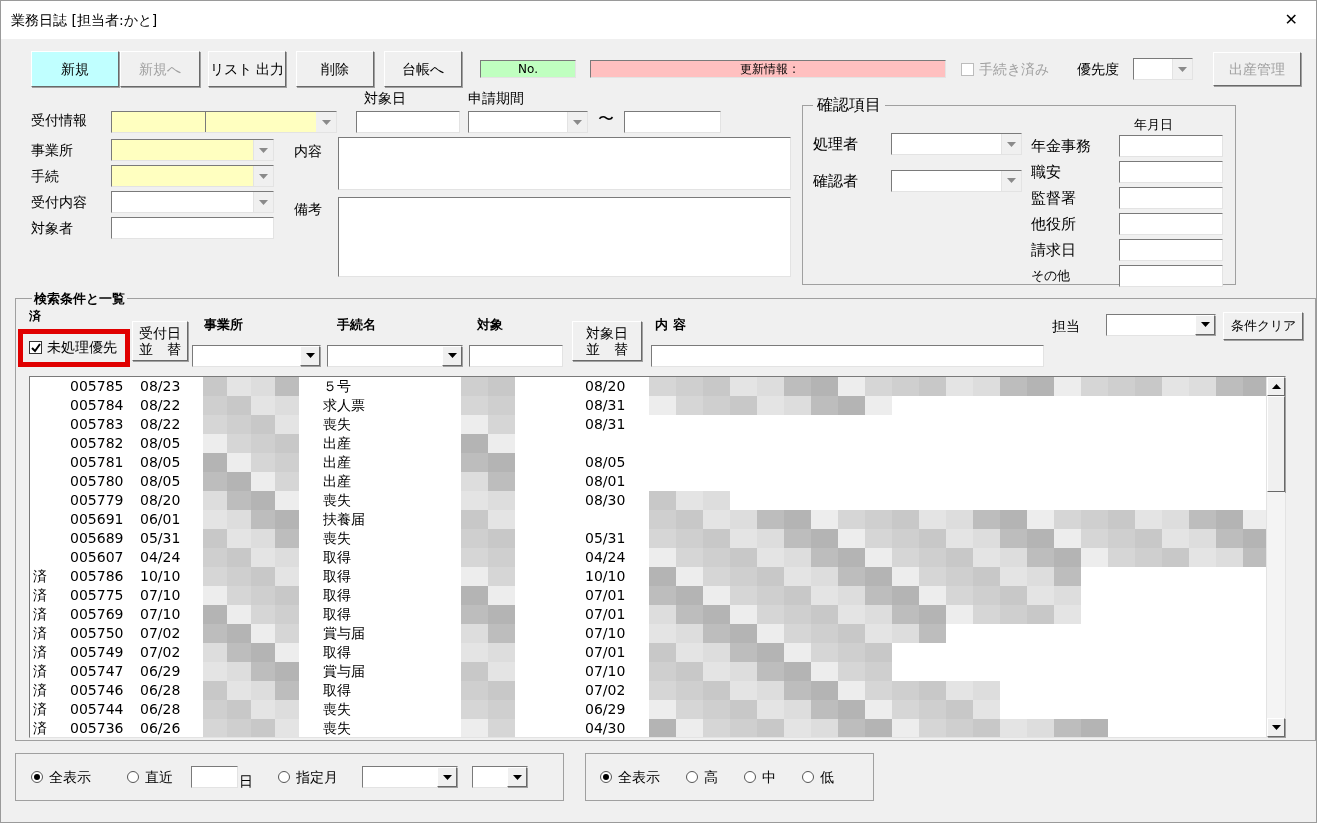 This screenshot has width=1317, height=823. Describe the element at coordinates (702, 777) in the screenshot. I see `radio-option: 高` at that location.